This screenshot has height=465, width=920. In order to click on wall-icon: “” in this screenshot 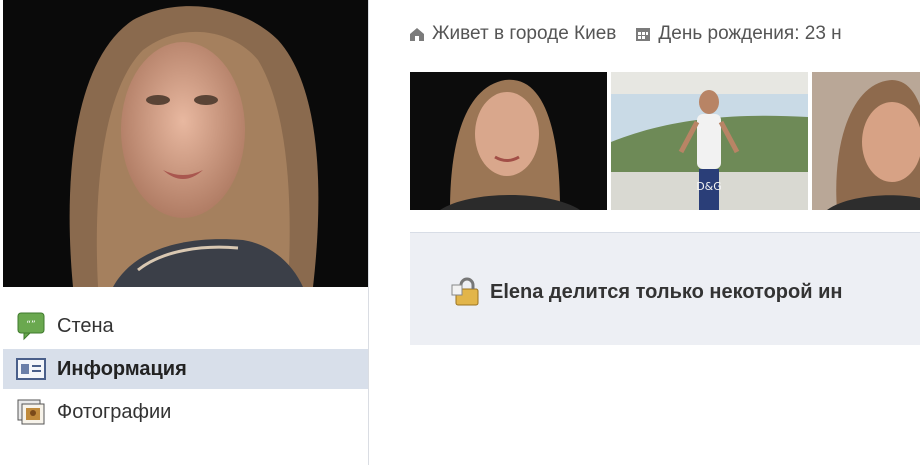, I will do `click(31, 326)`.